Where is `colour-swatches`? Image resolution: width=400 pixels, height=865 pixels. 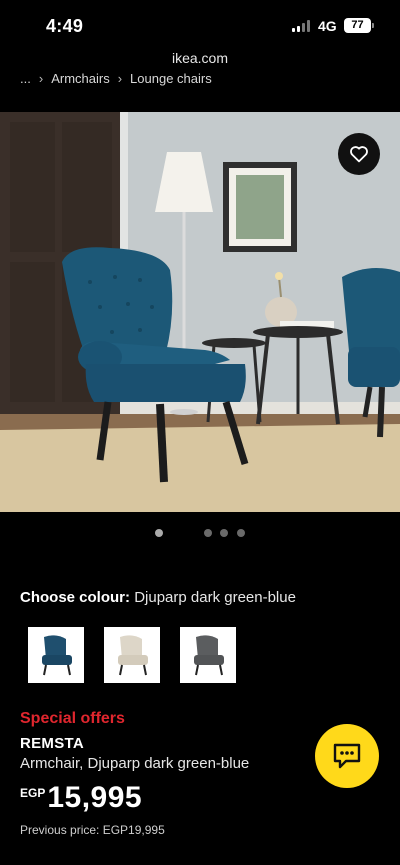
colour-swatches is located at coordinates (132, 655).